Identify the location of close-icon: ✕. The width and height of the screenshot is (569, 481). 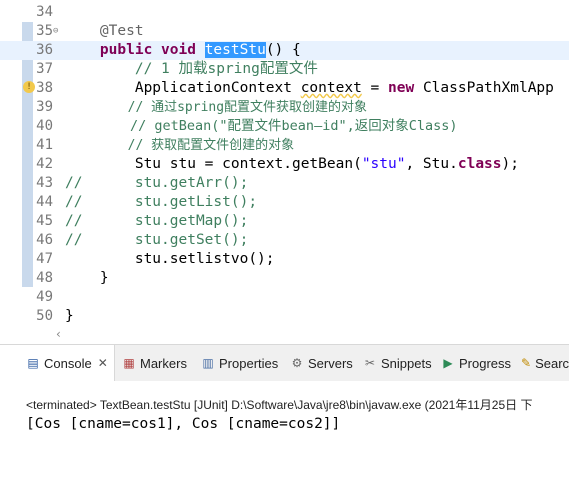
(103, 363).